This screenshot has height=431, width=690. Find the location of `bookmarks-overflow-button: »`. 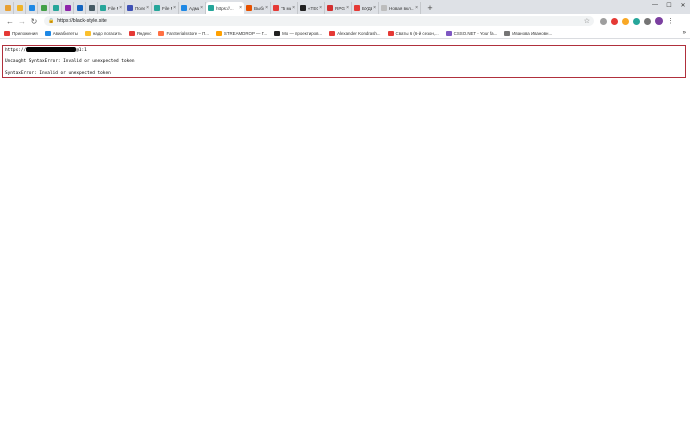

bookmarks-overflow-button: » is located at coordinates (684, 33).